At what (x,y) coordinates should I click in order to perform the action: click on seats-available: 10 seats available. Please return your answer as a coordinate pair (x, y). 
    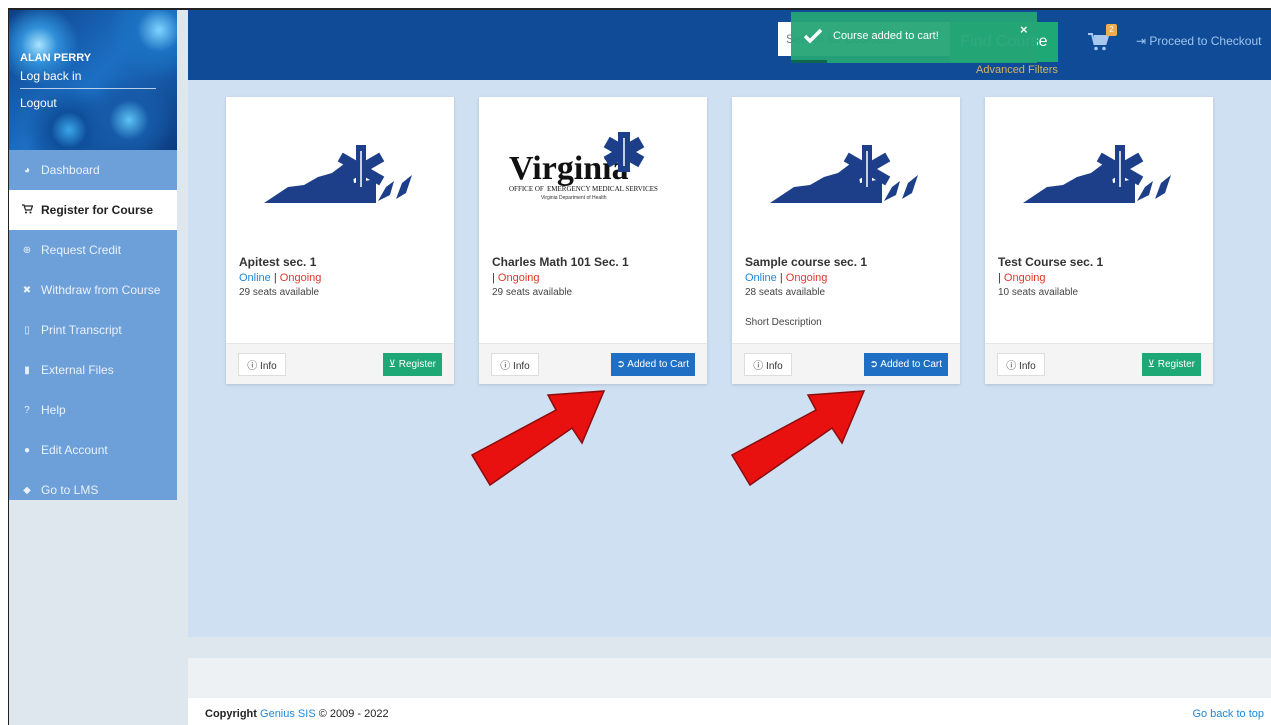
    Looking at the image, I should click on (1038, 292).